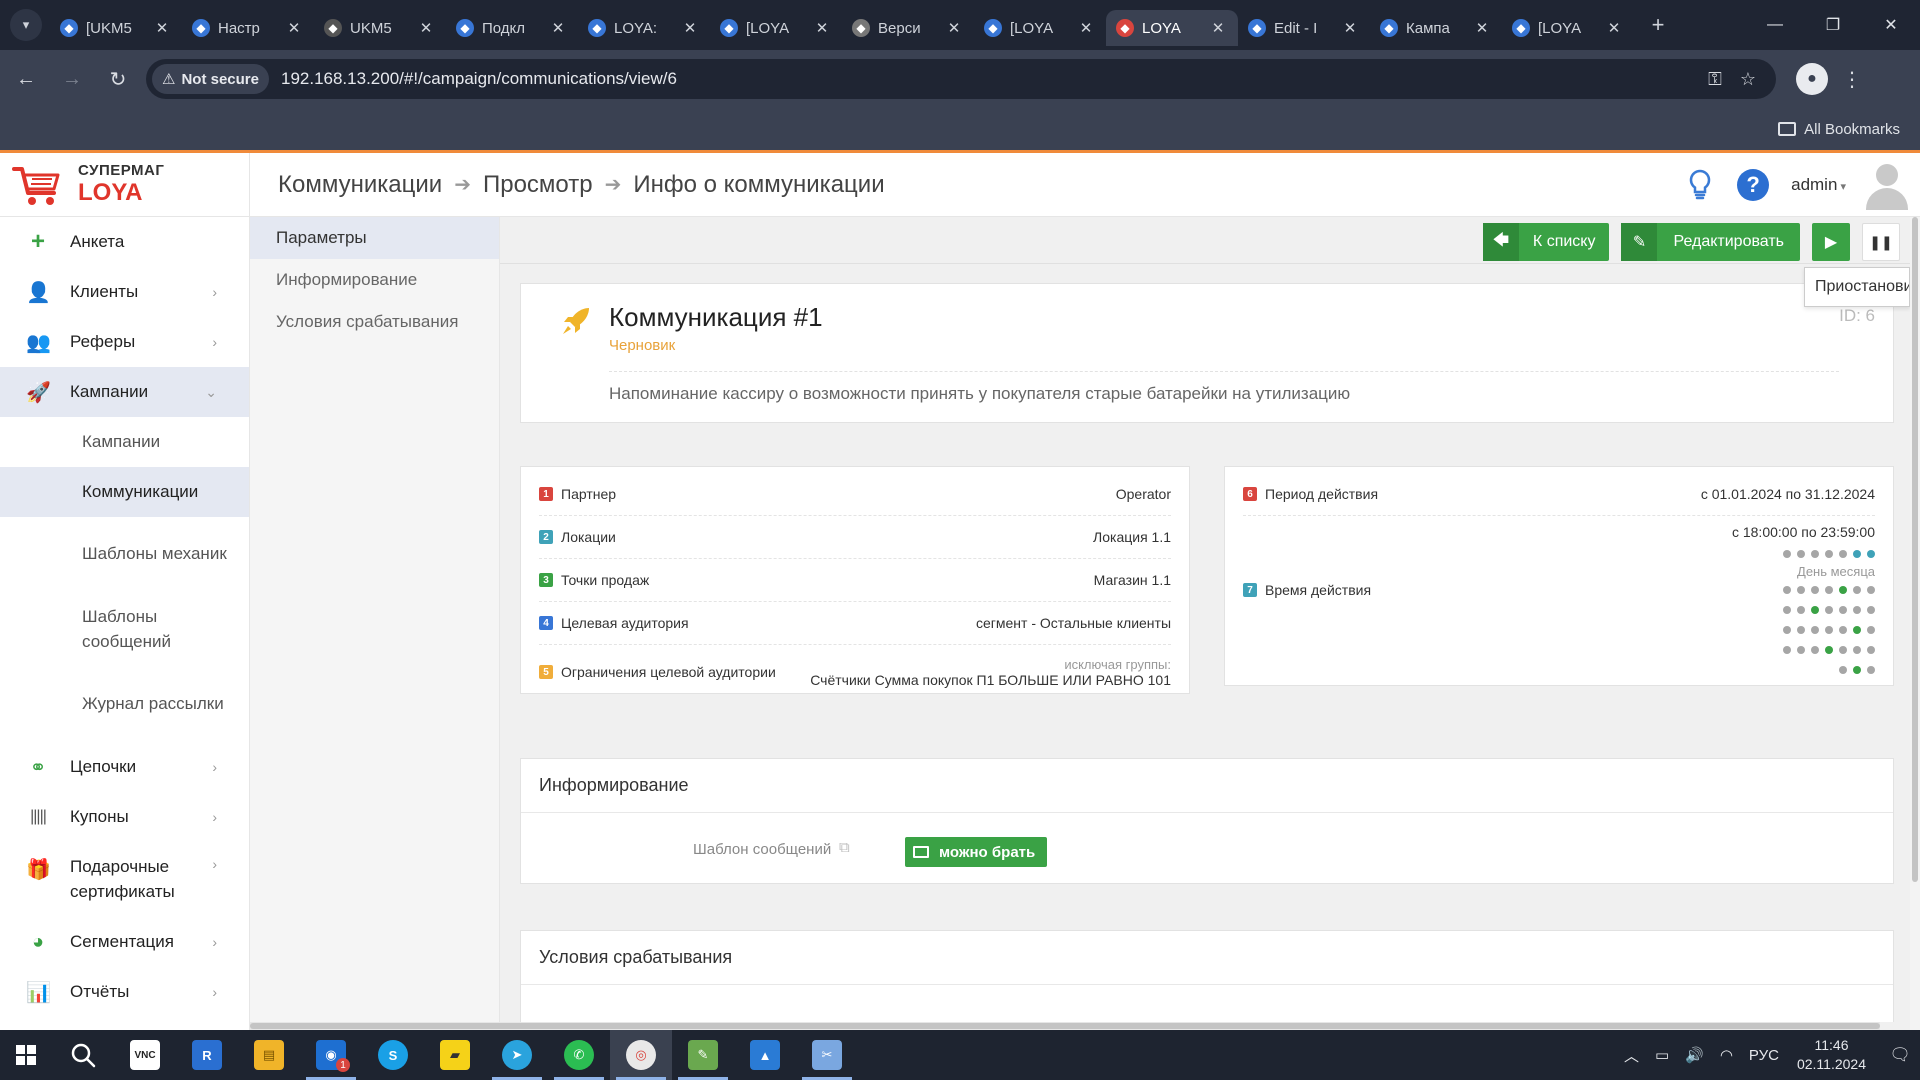 Image resolution: width=1920 pixels, height=1080 pixels. I want to click on sidebar-item-clients: 👤 Клиенты ›, so click(124, 292).